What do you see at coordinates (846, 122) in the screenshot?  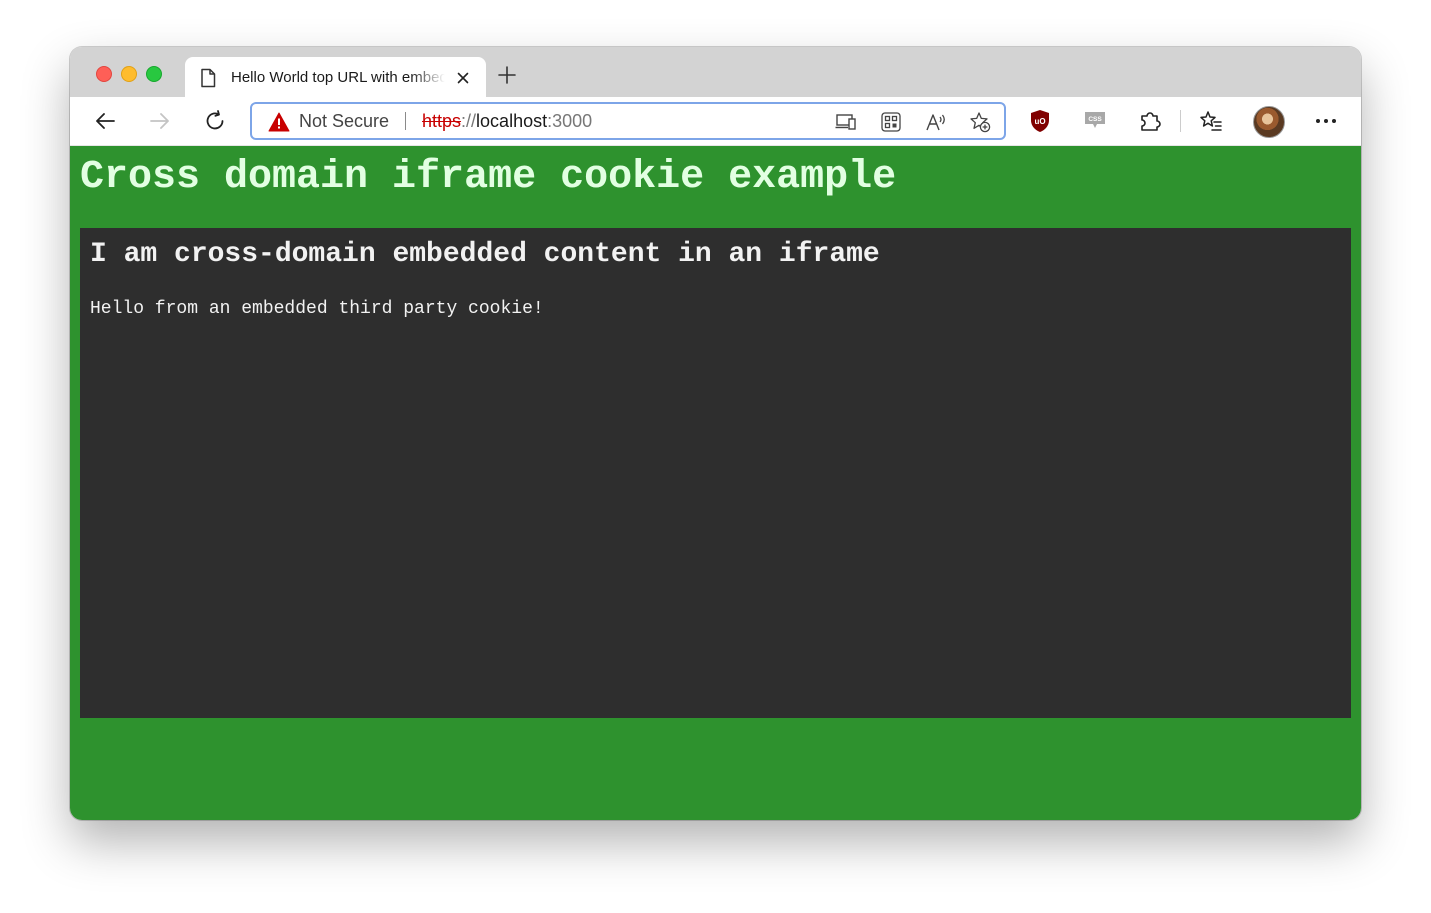 I see `app-available-icon` at bounding box center [846, 122].